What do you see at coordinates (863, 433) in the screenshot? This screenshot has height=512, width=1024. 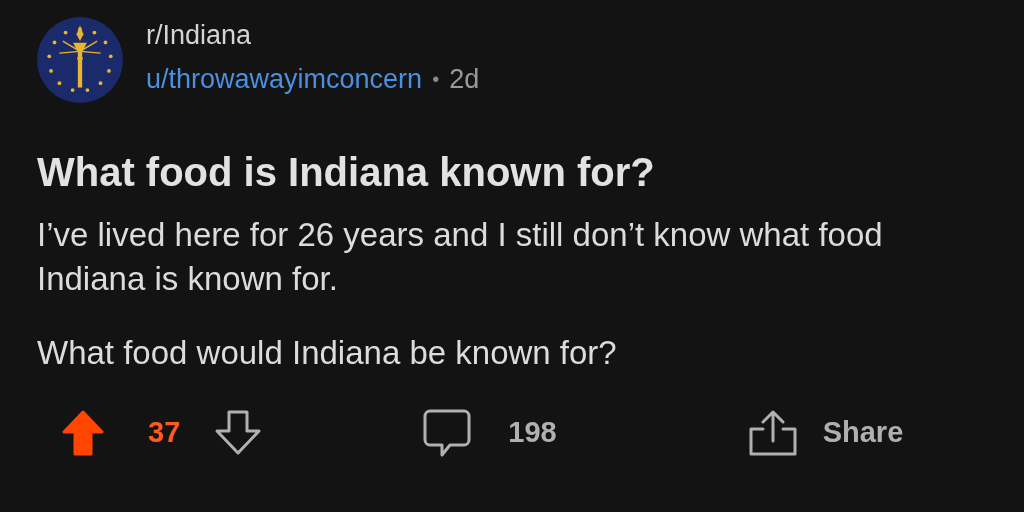 I see `share-button: Share` at bounding box center [863, 433].